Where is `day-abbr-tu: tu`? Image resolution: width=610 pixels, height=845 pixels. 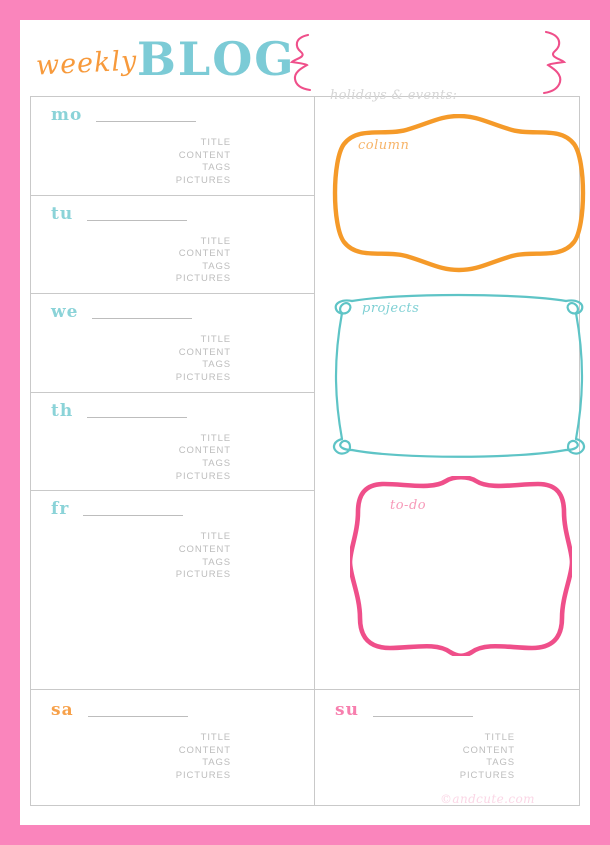 day-abbr-tu: tu is located at coordinates (62, 213).